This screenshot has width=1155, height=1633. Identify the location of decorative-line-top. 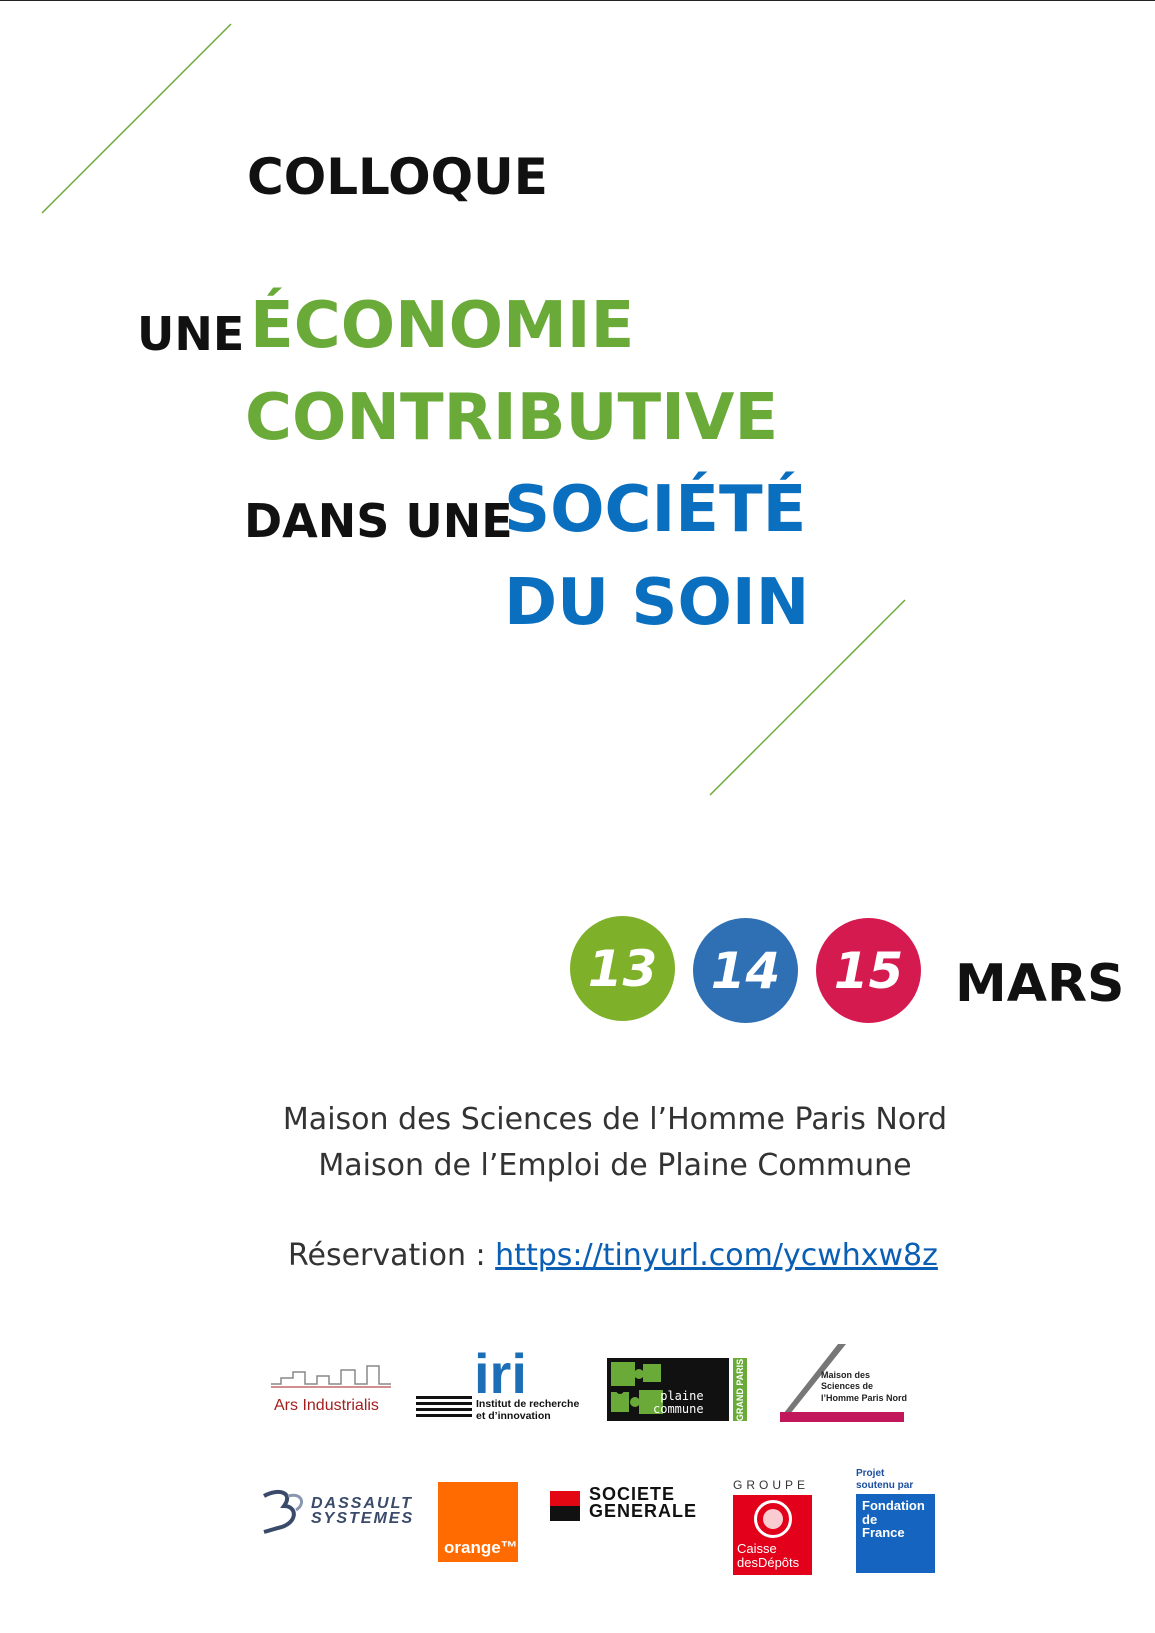
(136, 118).